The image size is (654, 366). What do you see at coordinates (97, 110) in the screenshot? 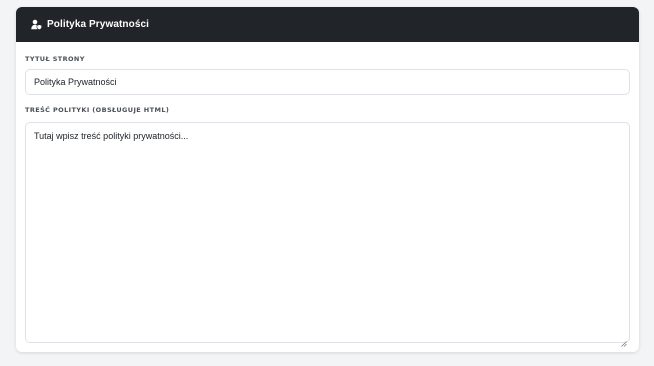
I see `policy-content-label: Treść polityki (obsługuje HTML)` at bounding box center [97, 110].